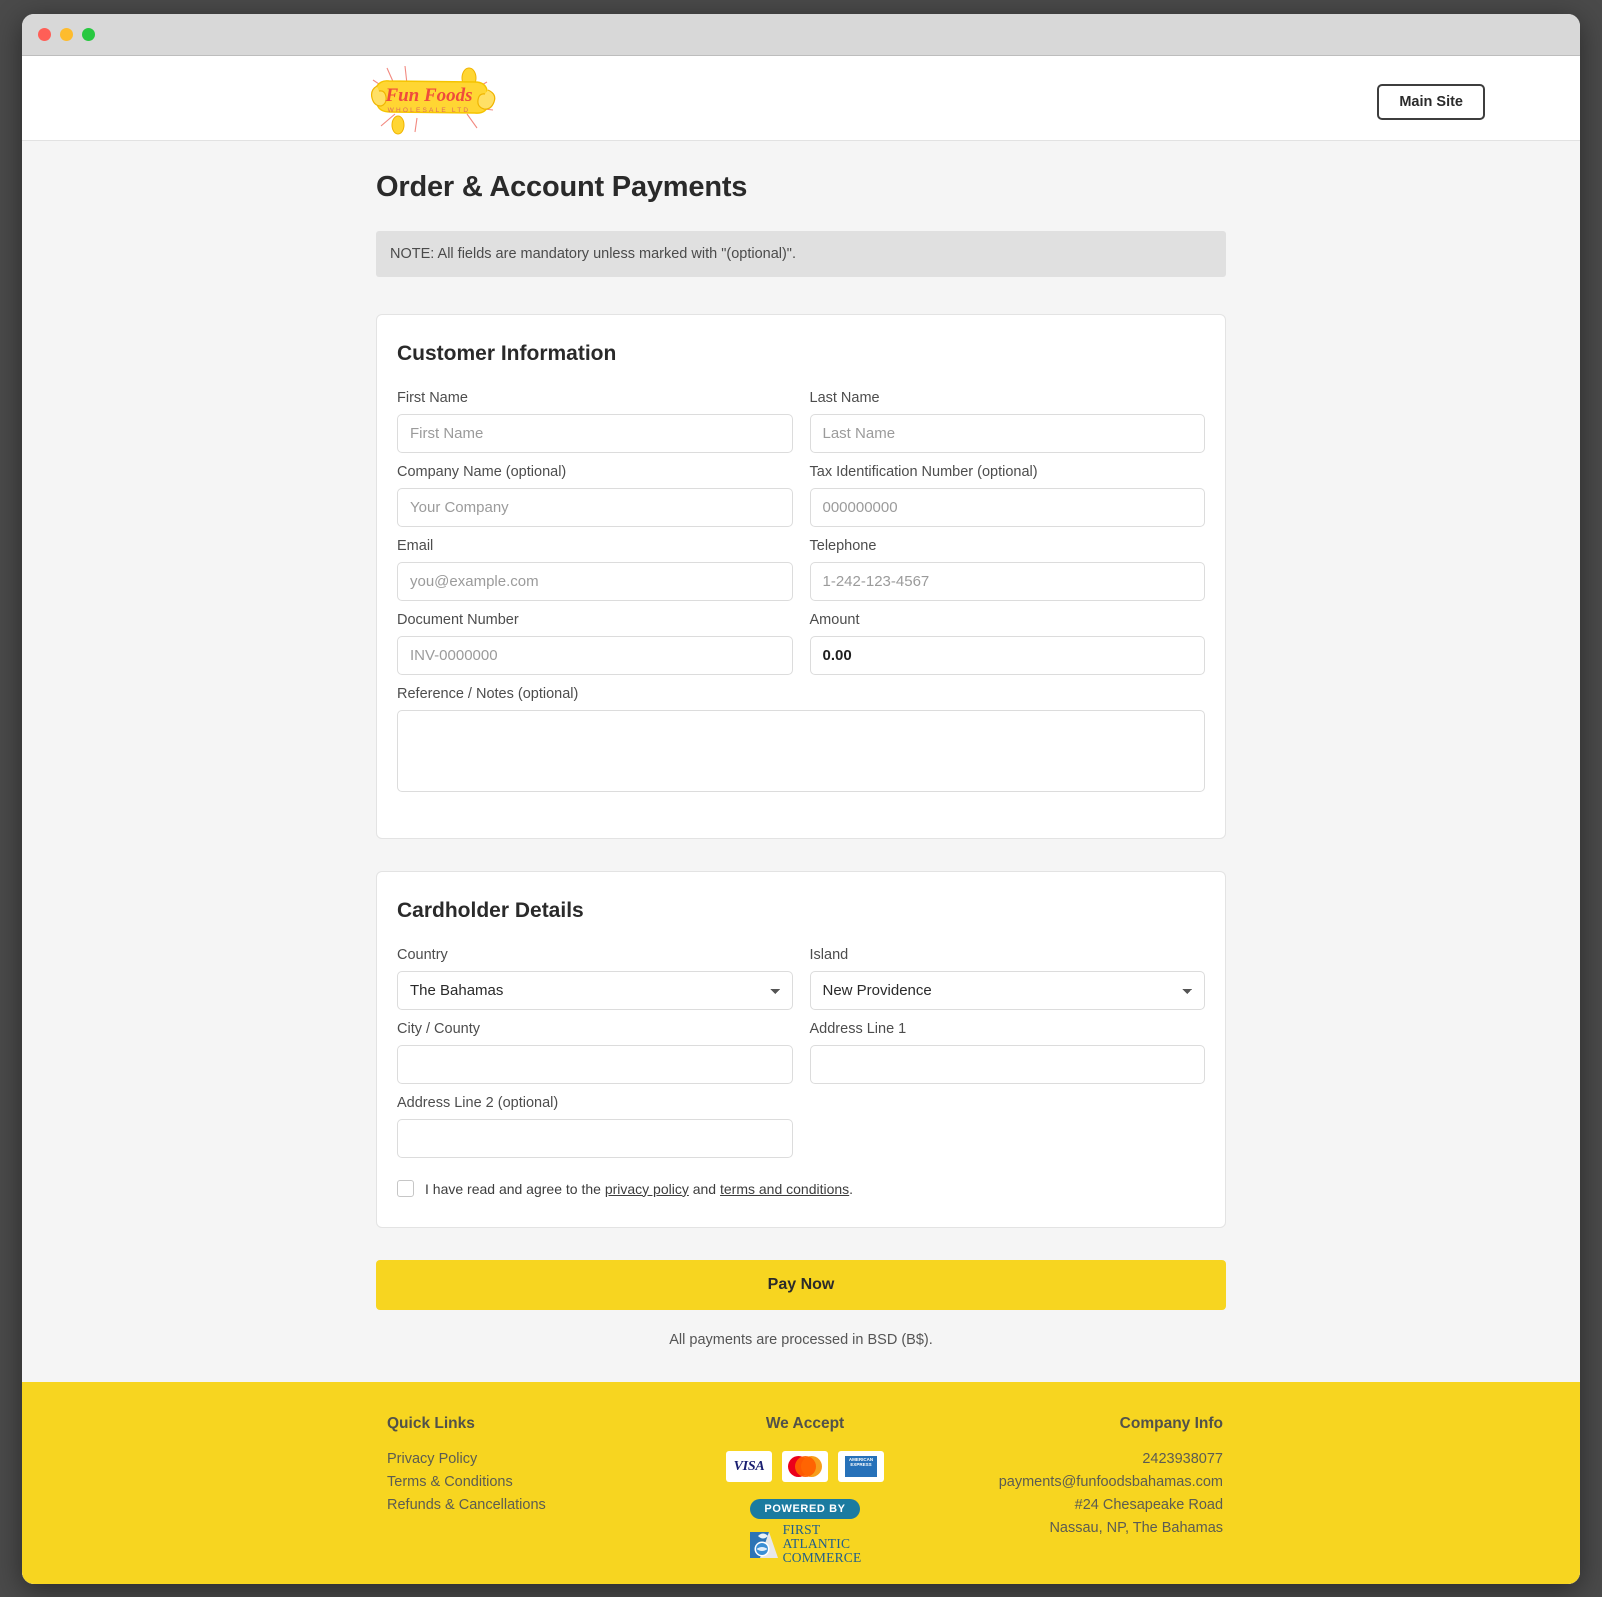 The image size is (1602, 1597). Describe the element at coordinates (1136, 1528) in the screenshot. I see `company-address-line-2: Nassau, NP, The Bahamas` at that location.